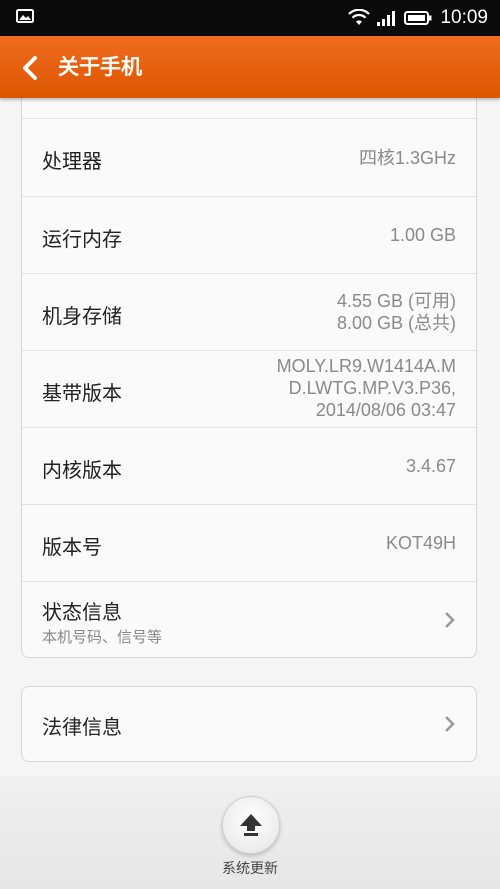 The image size is (500, 889). I want to click on row-value: 3.4.67, so click(431, 466).